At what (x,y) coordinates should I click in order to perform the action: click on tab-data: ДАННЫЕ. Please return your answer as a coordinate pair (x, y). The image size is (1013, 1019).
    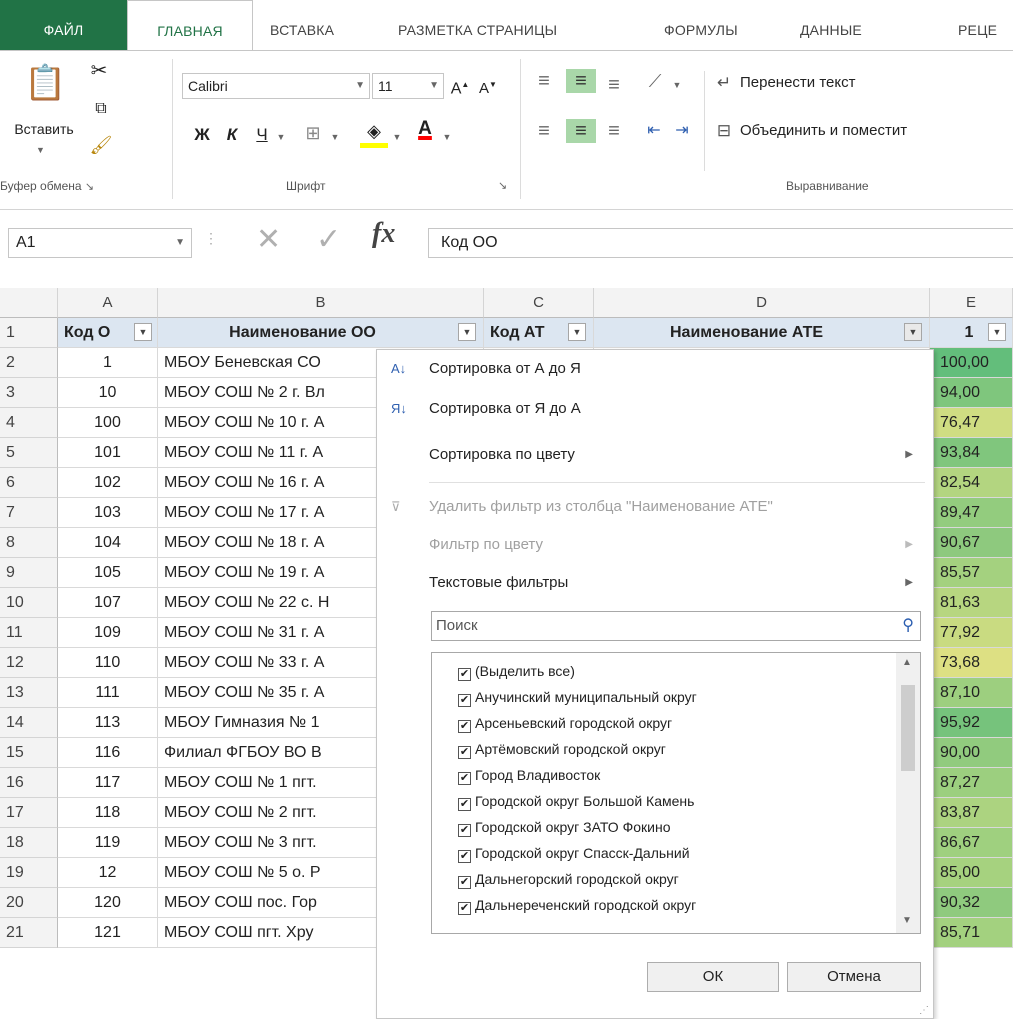
    Looking at the image, I should click on (831, 25).